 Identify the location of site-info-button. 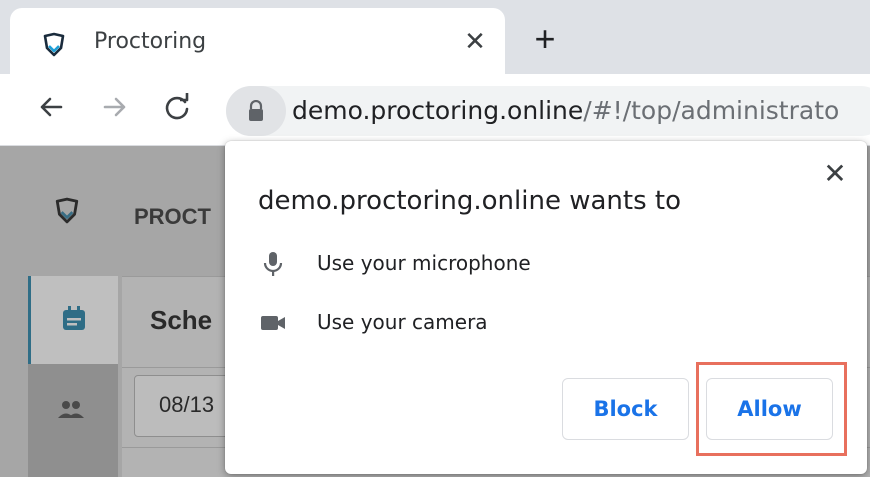
(256, 111).